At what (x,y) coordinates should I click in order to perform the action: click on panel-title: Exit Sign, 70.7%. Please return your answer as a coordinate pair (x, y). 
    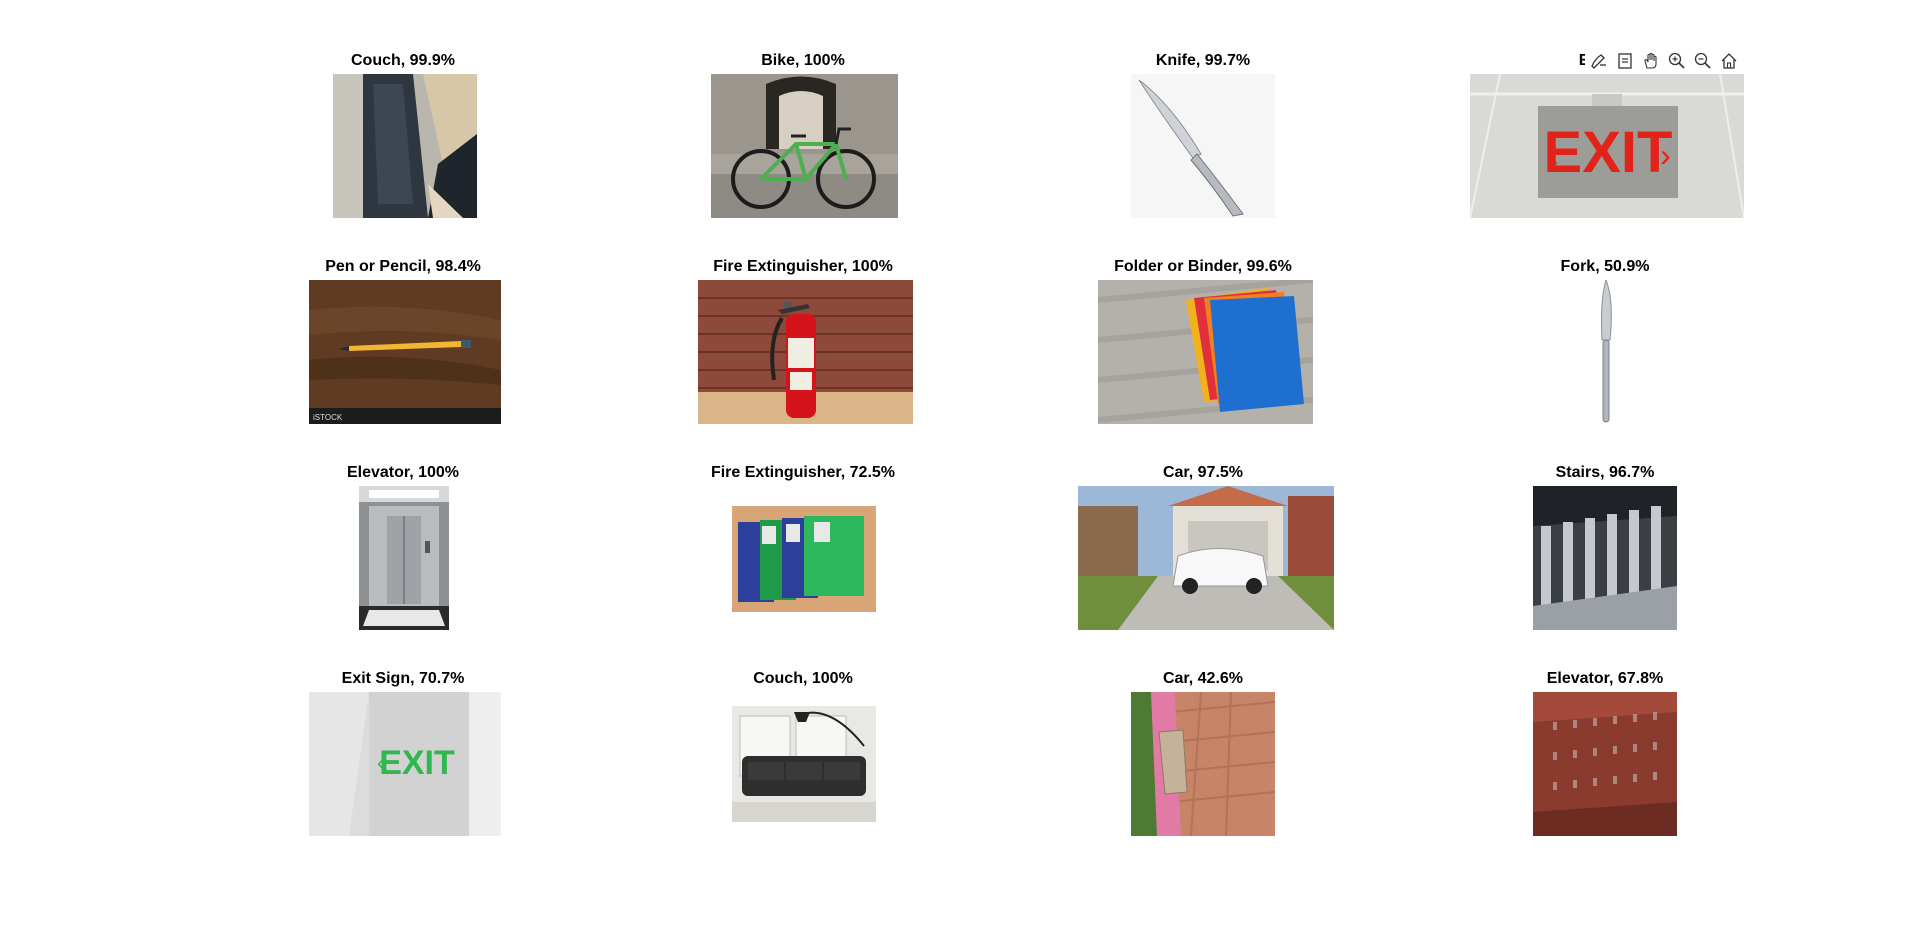
    Looking at the image, I should click on (403, 678).